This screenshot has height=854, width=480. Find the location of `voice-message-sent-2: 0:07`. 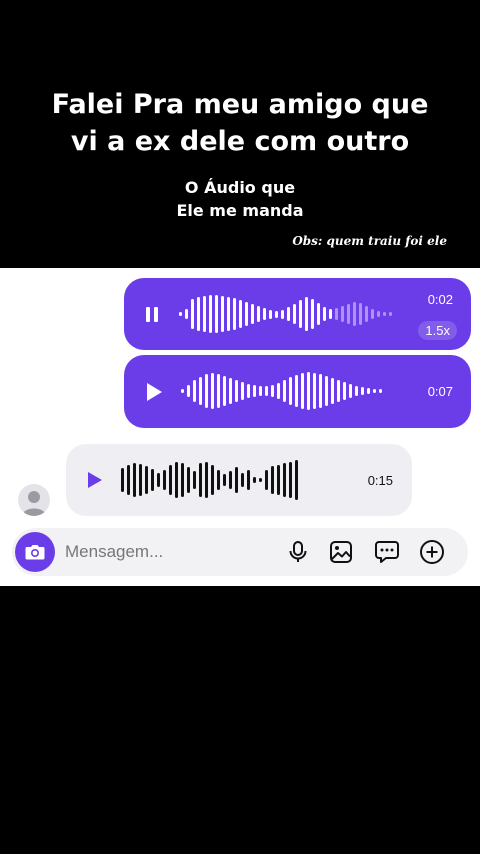

voice-message-sent-2: 0:07 is located at coordinates (297, 391).